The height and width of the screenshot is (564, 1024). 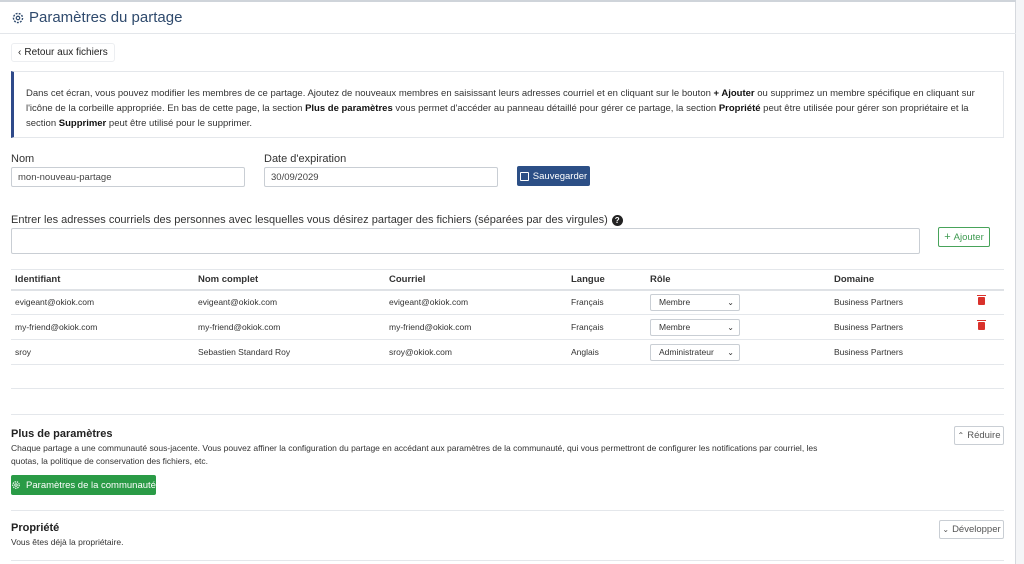 I want to click on page-title: Paramètres du partage, so click(x=106, y=17).